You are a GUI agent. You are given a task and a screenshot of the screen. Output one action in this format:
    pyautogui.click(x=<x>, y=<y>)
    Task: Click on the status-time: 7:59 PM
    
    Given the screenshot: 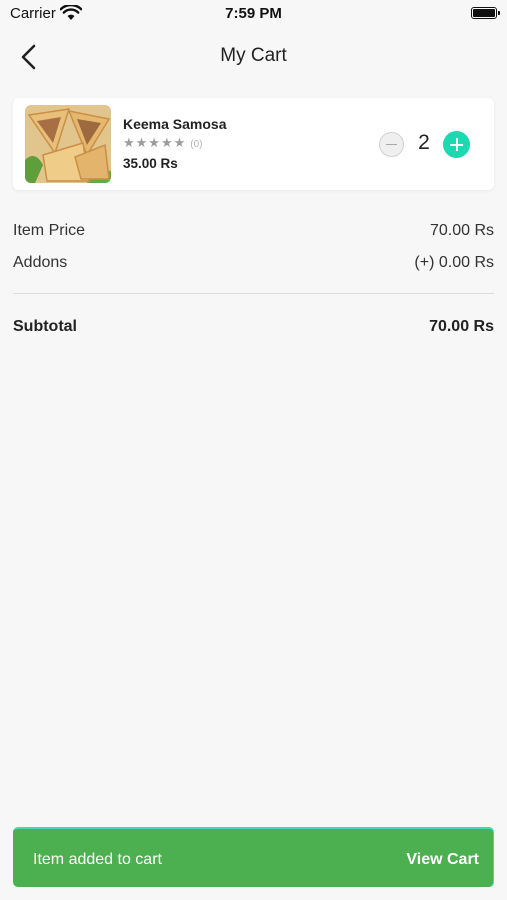 What is the action you would take?
    pyautogui.click(x=253, y=13)
    